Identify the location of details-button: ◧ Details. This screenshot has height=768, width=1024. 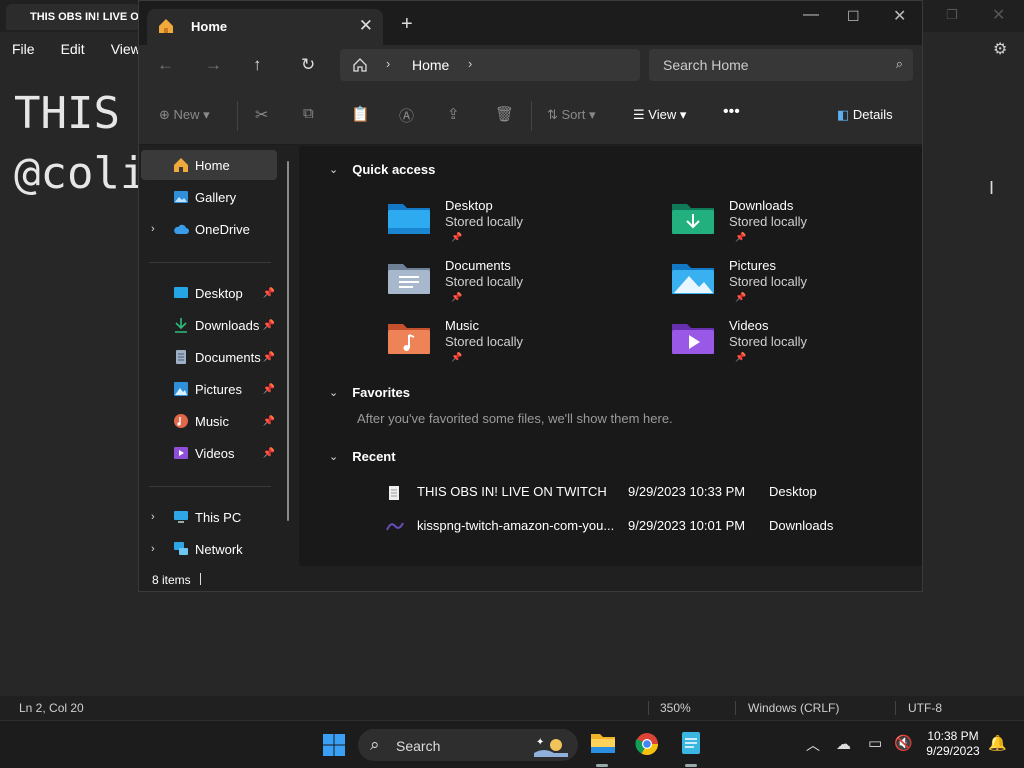
(865, 115).